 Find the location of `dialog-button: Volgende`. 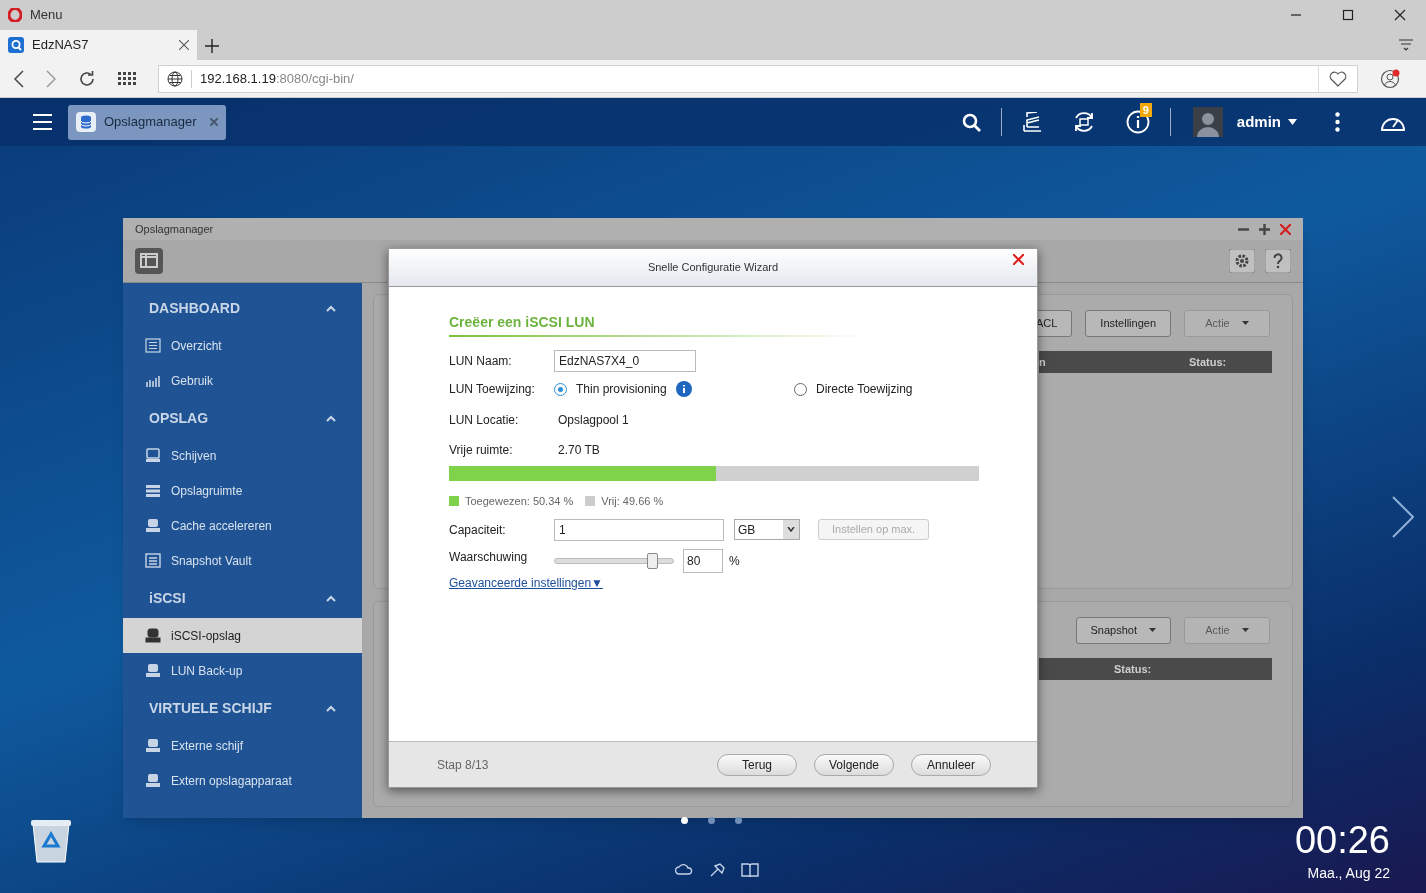

dialog-button: Volgende is located at coordinates (854, 764).